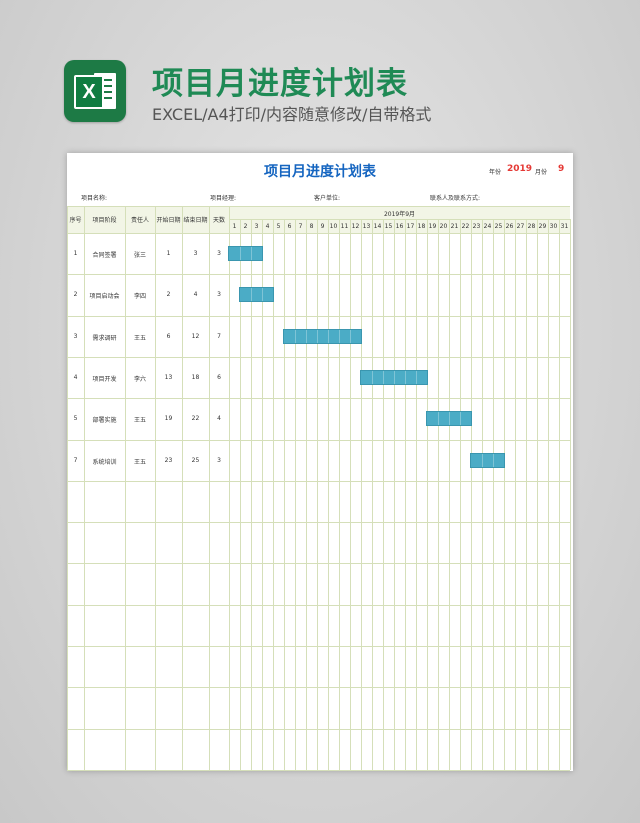  Describe the element at coordinates (195, 336) in the screenshot. I see `table-cell-end: 12` at that location.